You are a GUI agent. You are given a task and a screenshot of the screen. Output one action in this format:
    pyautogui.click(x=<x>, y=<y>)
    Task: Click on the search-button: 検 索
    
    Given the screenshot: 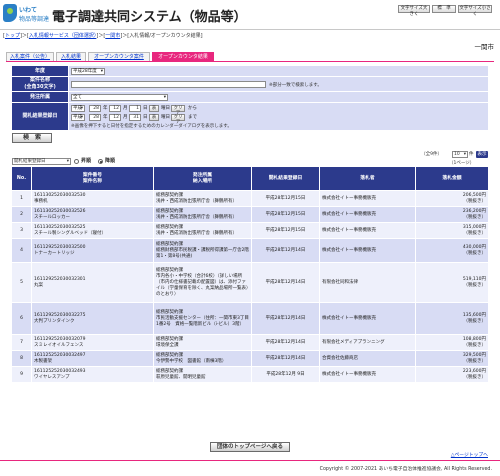 What is the action you would take?
    pyautogui.click(x=32, y=138)
    